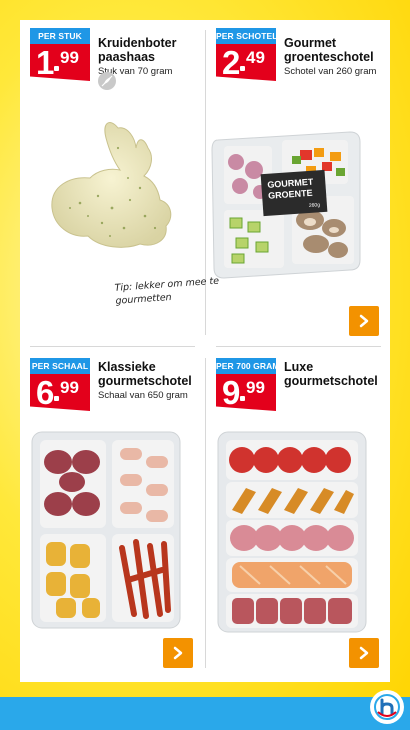  What do you see at coordinates (331, 374) in the screenshot?
I see `product-title: Luxe gourmetschotel` at bounding box center [331, 374].